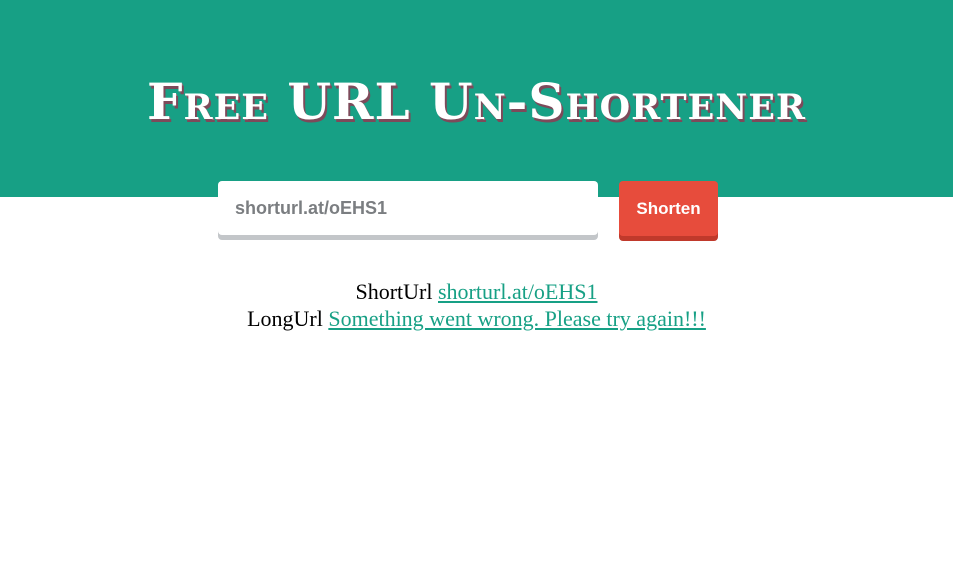 The height and width of the screenshot is (563, 953). Describe the element at coordinates (285, 318) in the screenshot. I see `long-url-label: LongUrl` at that location.